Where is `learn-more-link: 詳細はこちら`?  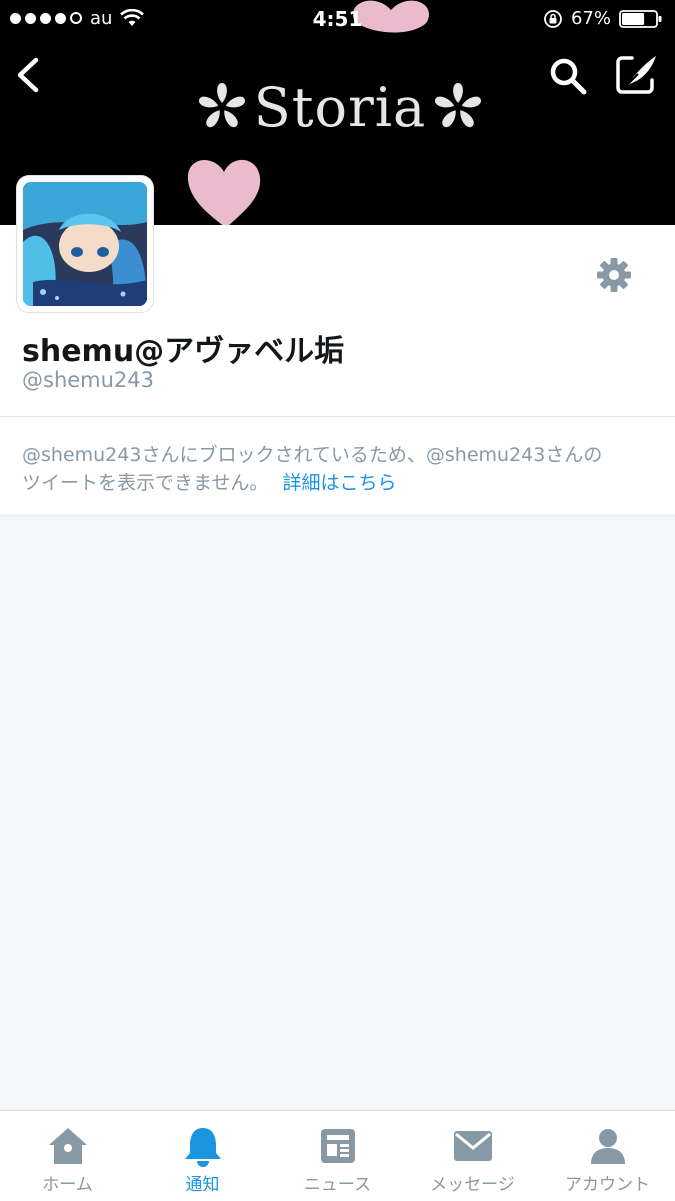
learn-more-link: 詳細はこちら is located at coordinates (339, 483).